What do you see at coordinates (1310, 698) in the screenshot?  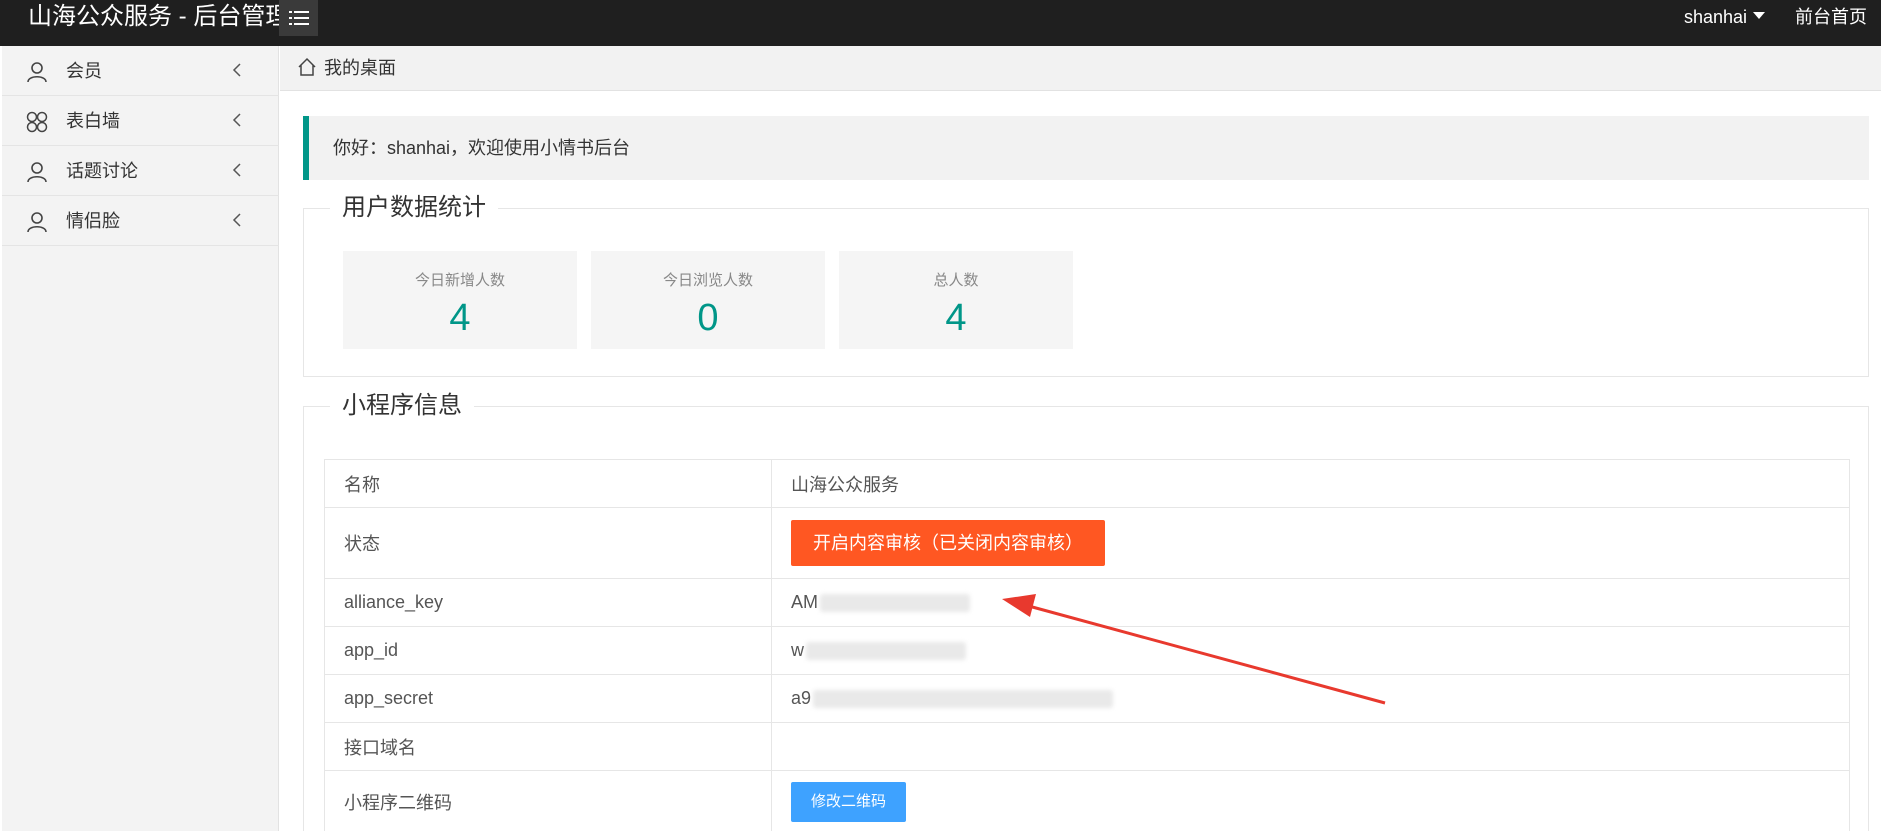 I see `row-value-cell: a9` at bounding box center [1310, 698].